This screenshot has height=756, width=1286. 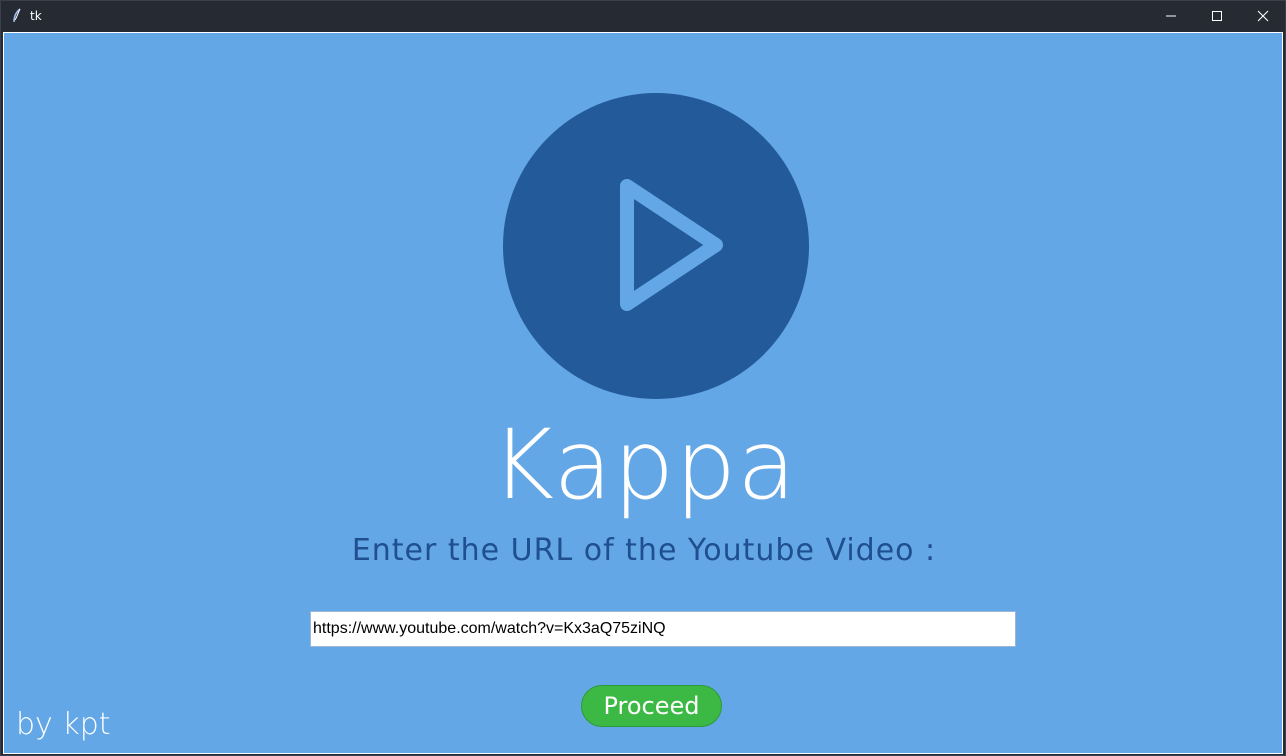 I want to click on feather-icon, so click(x=17, y=15).